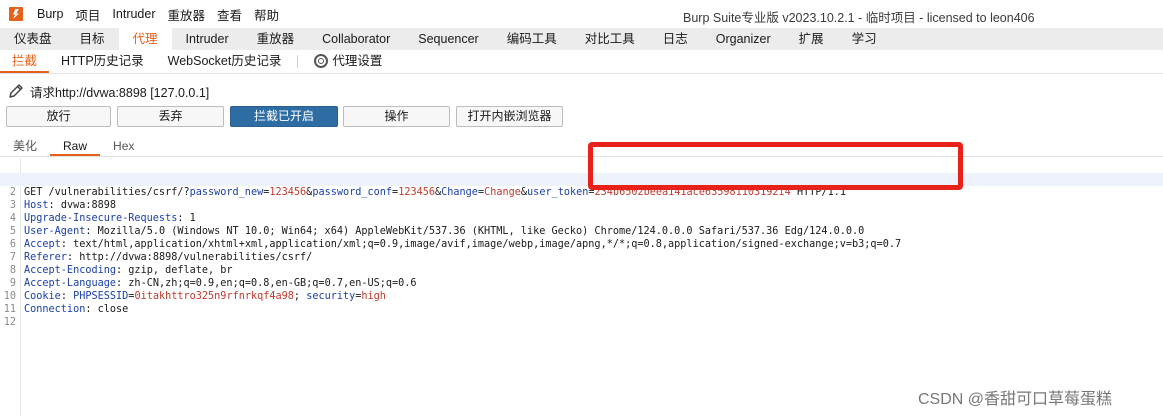 Image resolution: width=1163 pixels, height=416 pixels. I want to click on watermark: CSDN @香甜可口草莓蛋糕, so click(1015, 399).